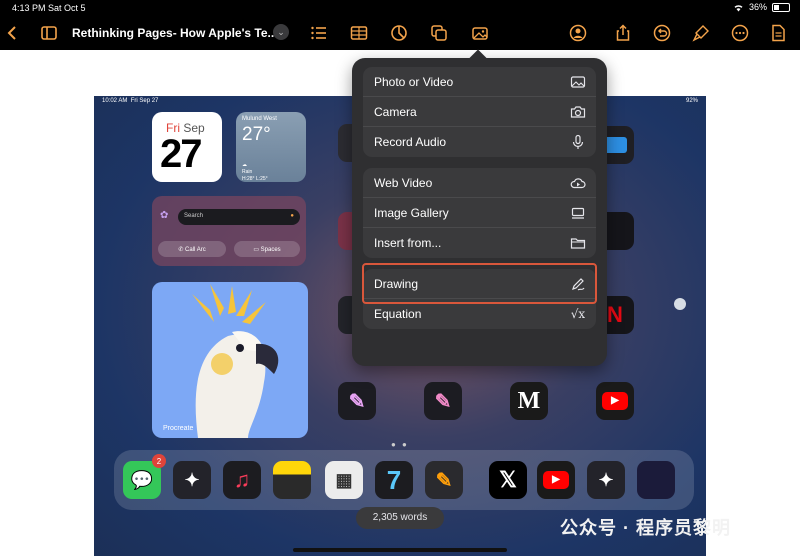 The image size is (800, 556). What do you see at coordinates (192, 249) in the screenshot?
I see `call-arc-button: ✆ Call Arc` at bounding box center [192, 249].